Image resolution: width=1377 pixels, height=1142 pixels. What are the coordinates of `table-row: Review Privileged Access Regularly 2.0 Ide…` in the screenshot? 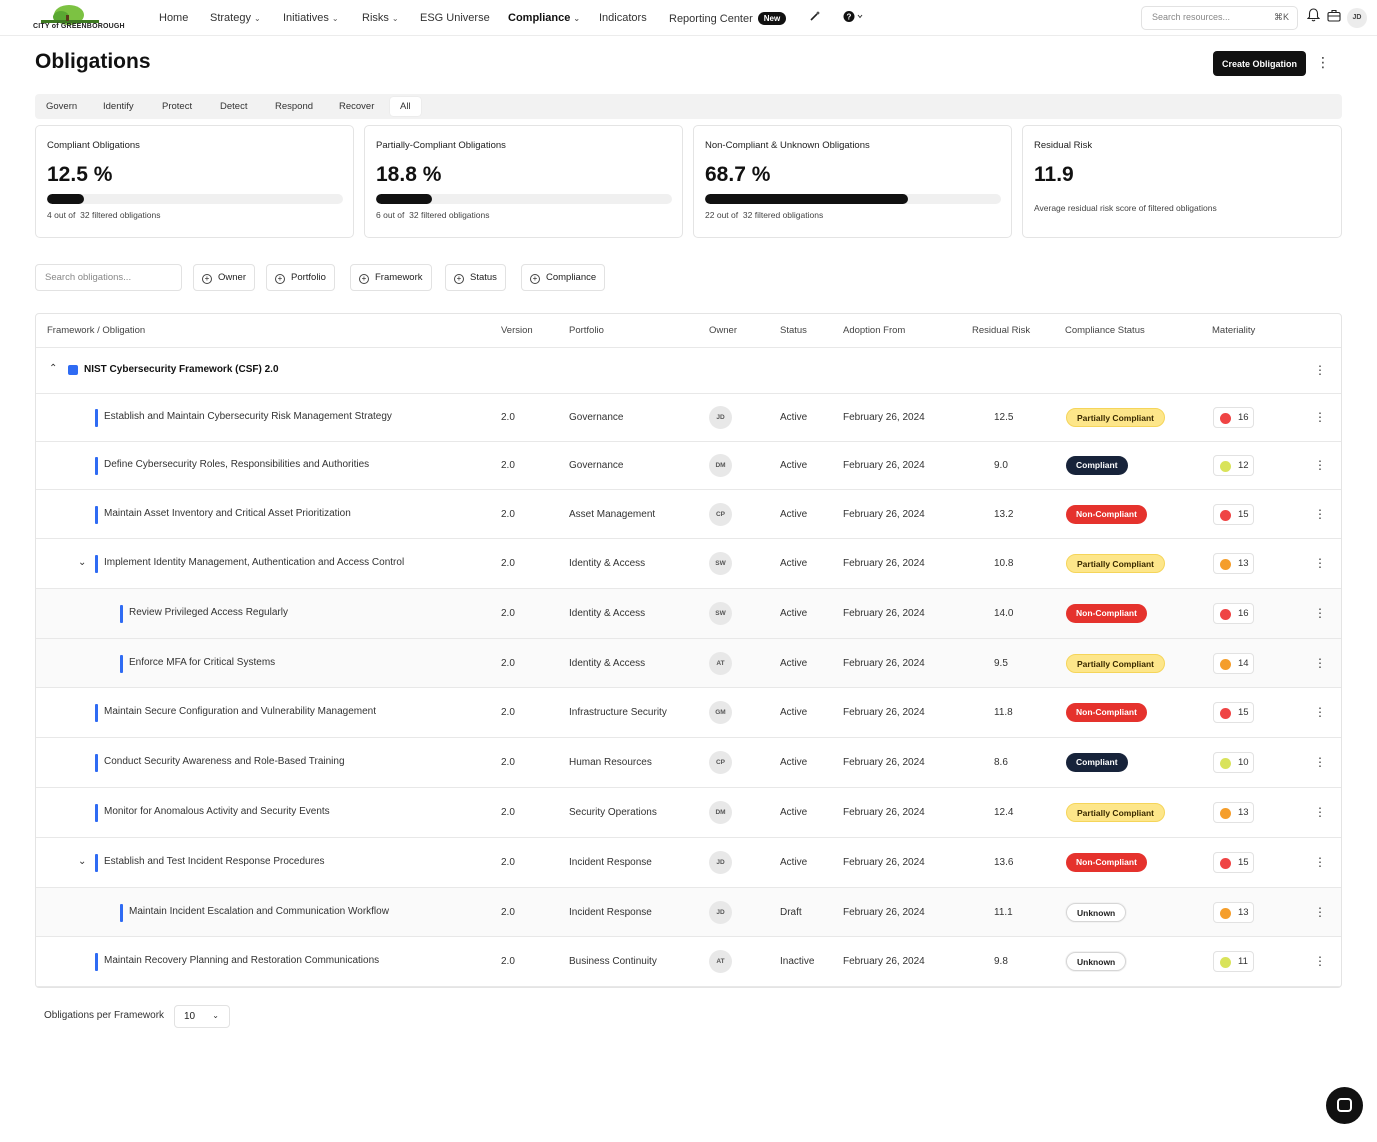 It's located at (688, 614).